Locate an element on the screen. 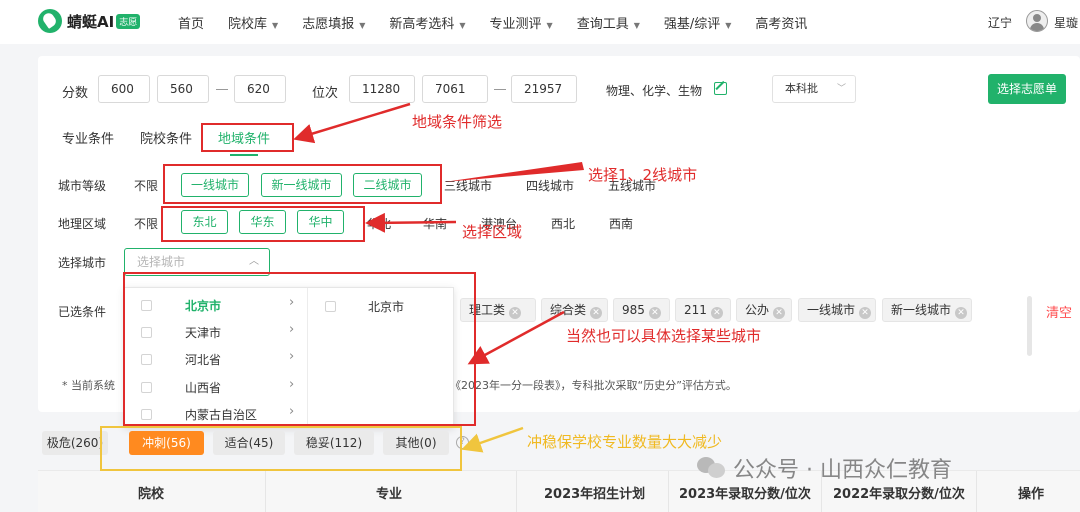  batch-select: 本科批 ﹀ is located at coordinates (814, 89).